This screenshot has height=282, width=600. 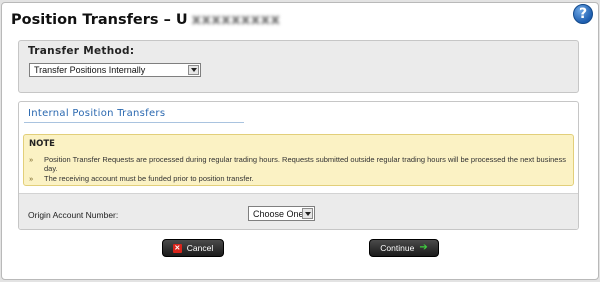 I want to click on help-icon-glyph: ?, so click(x=583, y=14).